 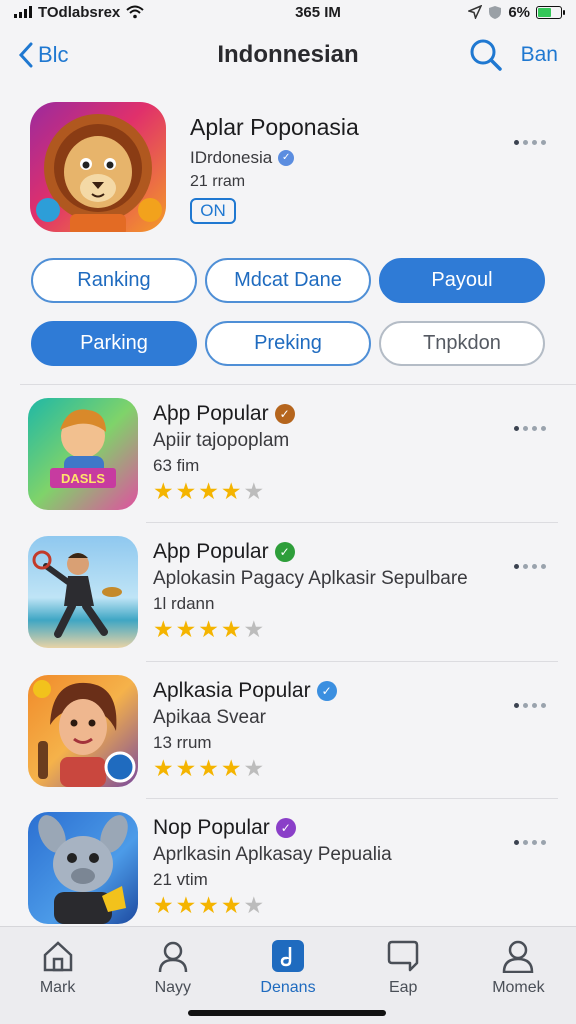 I want to click on carrier-label: TOdlabsrex, so click(x=79, y=12).